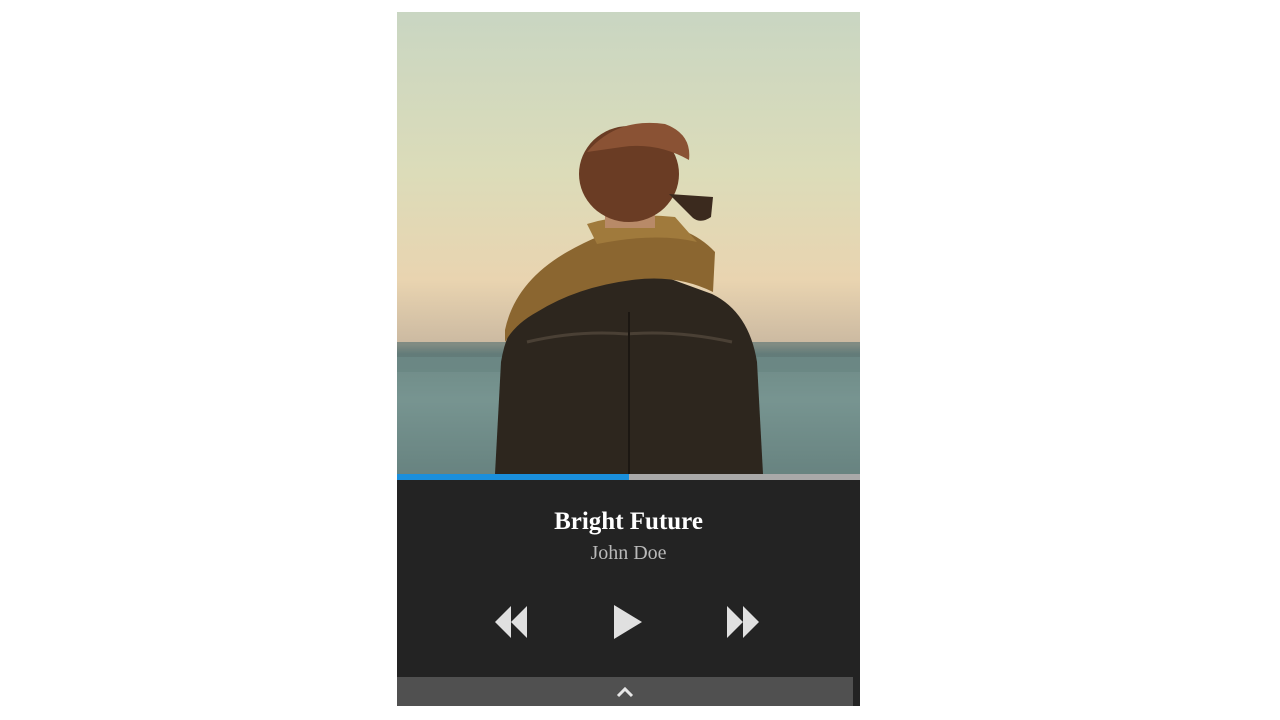  I want to click on fast-forward-button, so click(743, 622).